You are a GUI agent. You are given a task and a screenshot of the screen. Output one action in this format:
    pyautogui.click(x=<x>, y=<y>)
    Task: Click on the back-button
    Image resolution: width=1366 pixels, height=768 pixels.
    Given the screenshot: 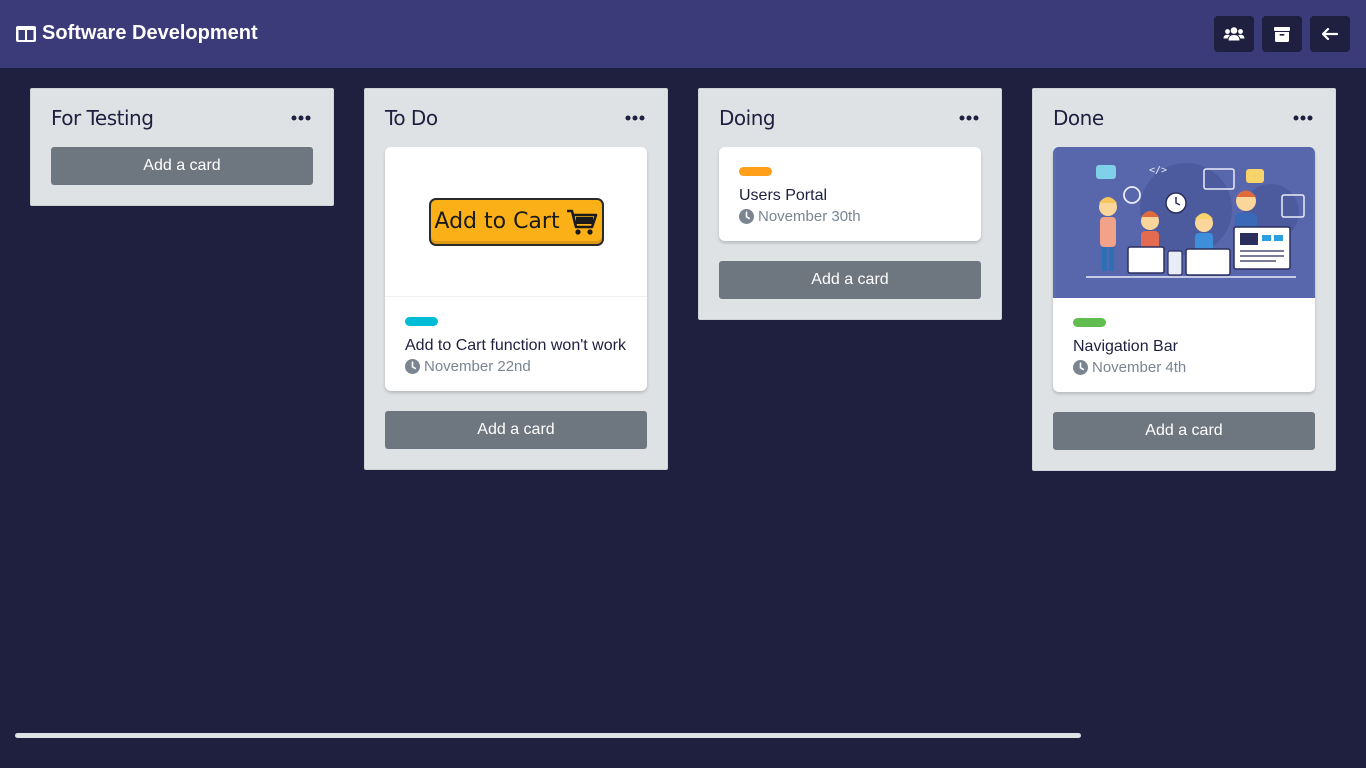 What is the action you would take?
    pyautogui.click(x=1330, y=34)
    